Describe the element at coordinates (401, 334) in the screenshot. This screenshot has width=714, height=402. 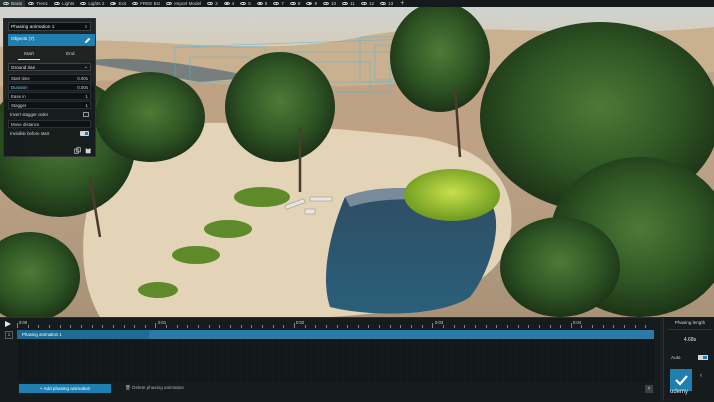
I see `track-duration-region` at that location.